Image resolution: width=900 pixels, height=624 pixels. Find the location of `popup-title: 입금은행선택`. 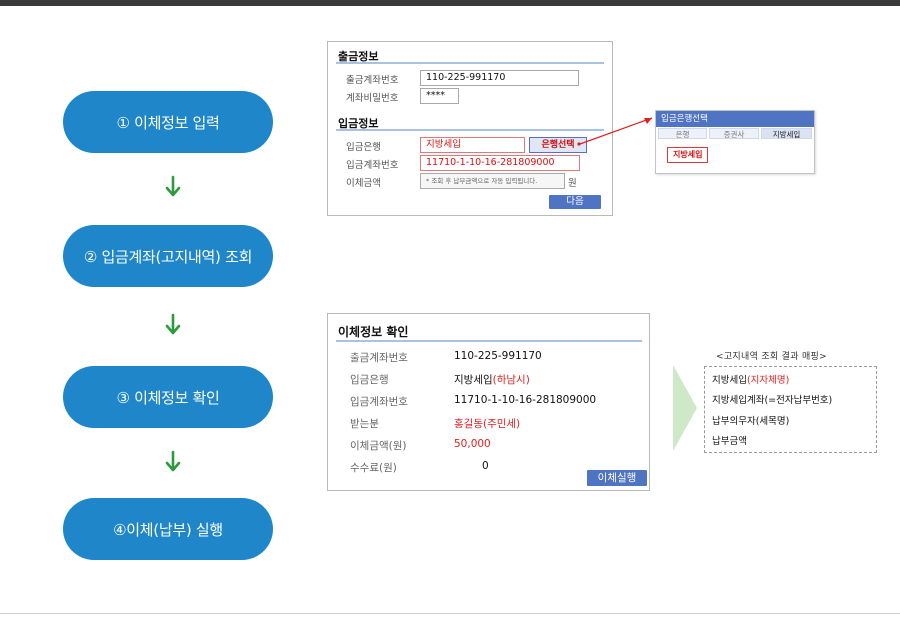

popup-title: 입금은행선택 is located at coordinates (735, 119).